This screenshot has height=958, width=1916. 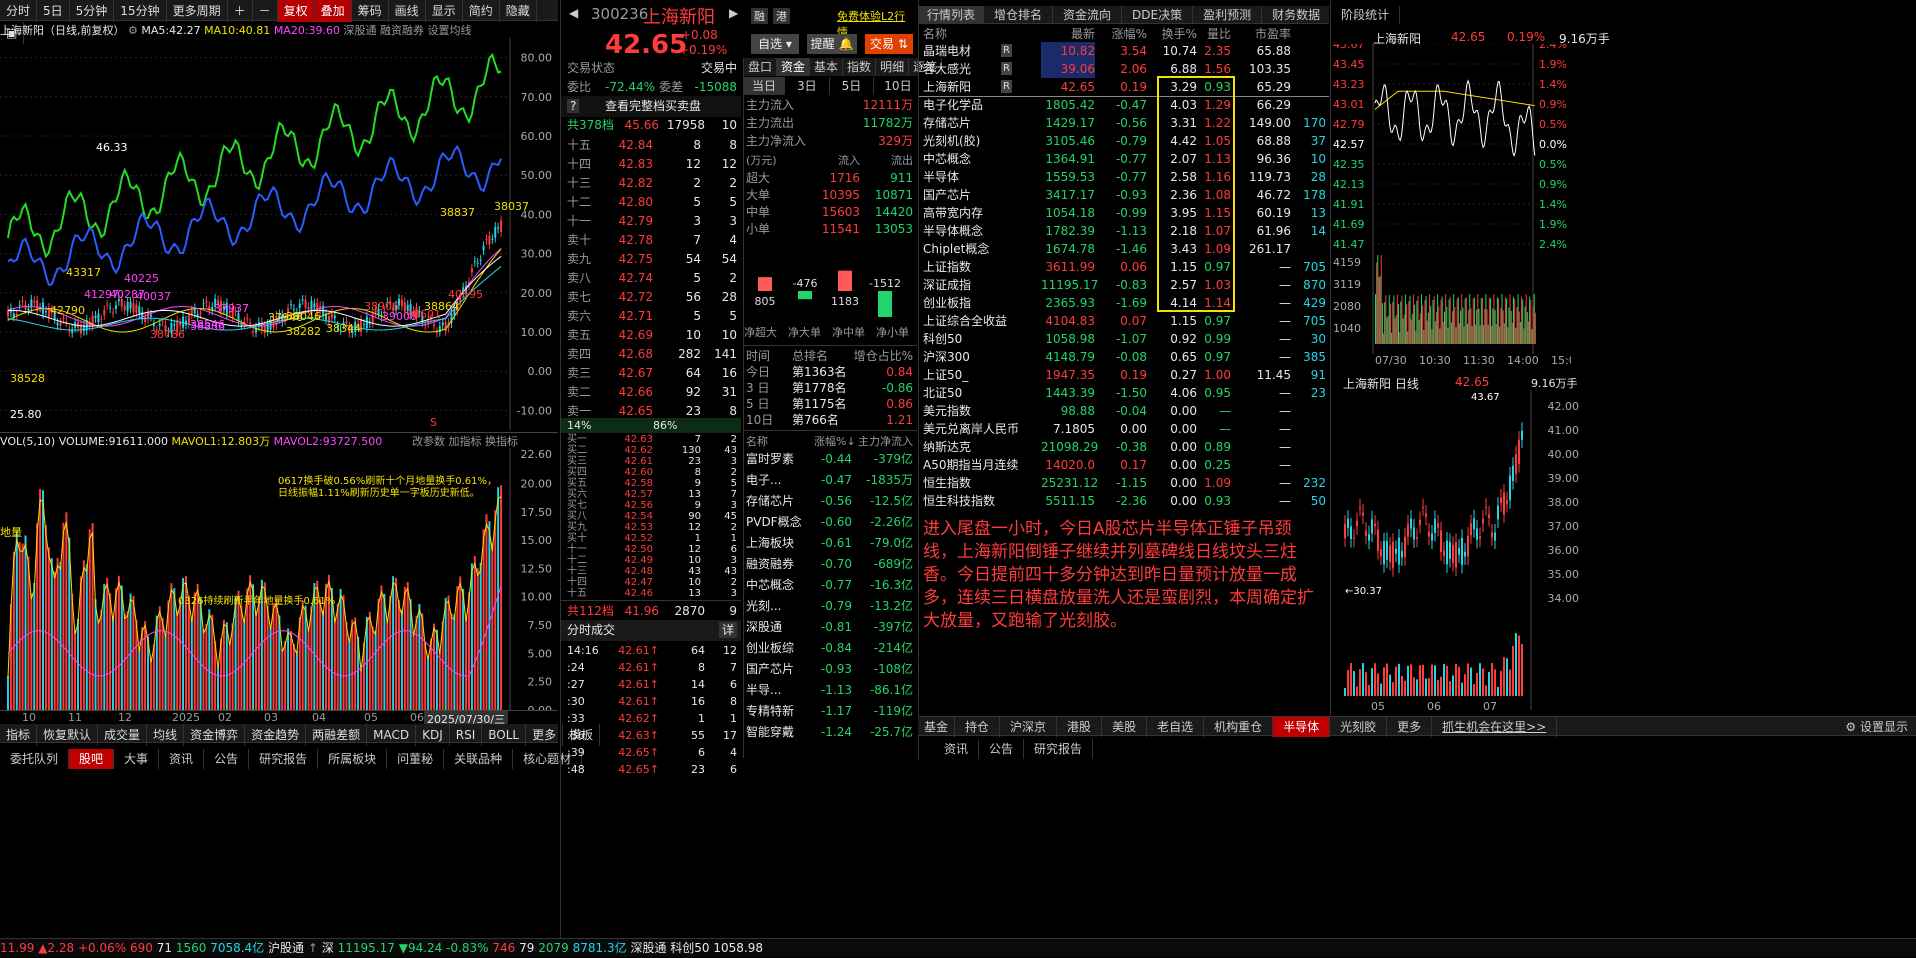 What do you see at coordinates (1123, 501) in the screenshot?
I see `market-row: 恒生科技指数 5511.15 -2.36 0.00 0.93 — 50` at bounding box center [1123, 501].